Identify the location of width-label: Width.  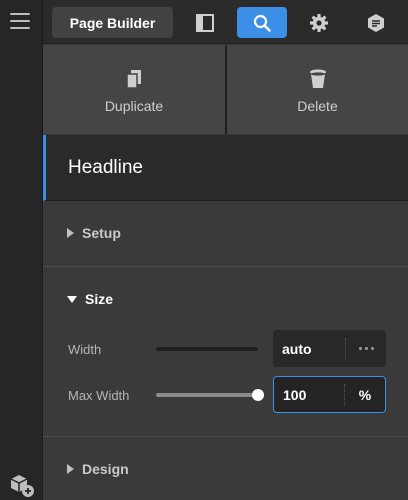
(85, 349).